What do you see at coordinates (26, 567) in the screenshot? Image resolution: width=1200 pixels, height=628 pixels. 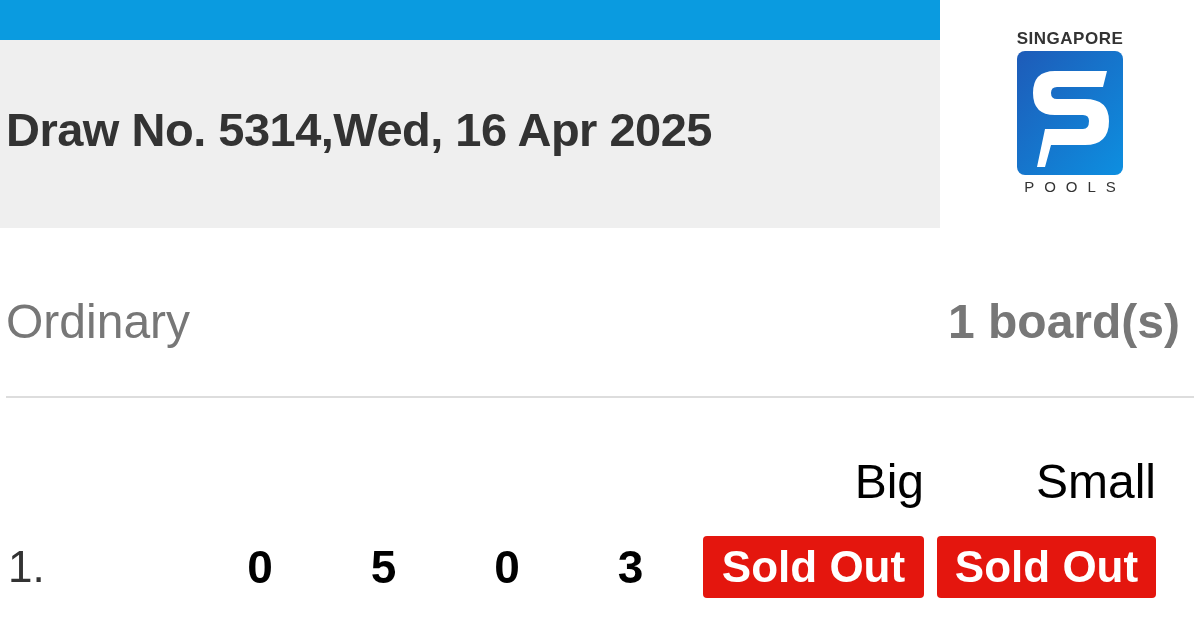 I see `row-number: 1.` at bounding box center [26, 567].